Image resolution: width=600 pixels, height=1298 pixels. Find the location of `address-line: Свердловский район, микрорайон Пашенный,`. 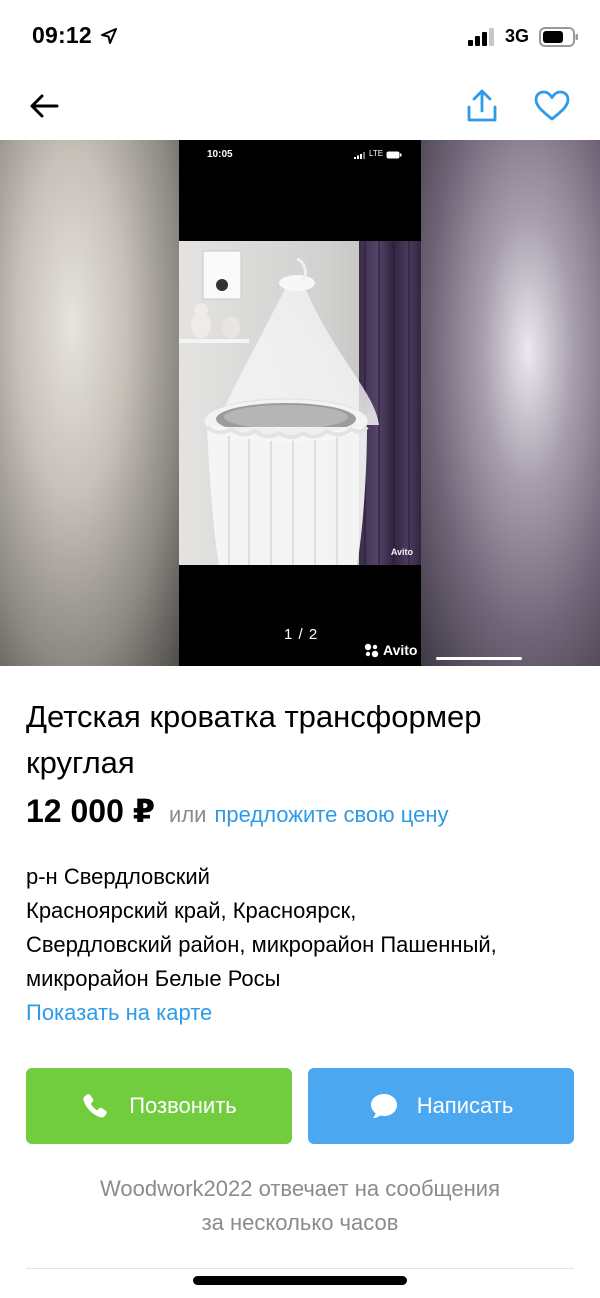

address-line: Свердловский район, микрорайон Пашенный, is located at coordinates (261, 944).